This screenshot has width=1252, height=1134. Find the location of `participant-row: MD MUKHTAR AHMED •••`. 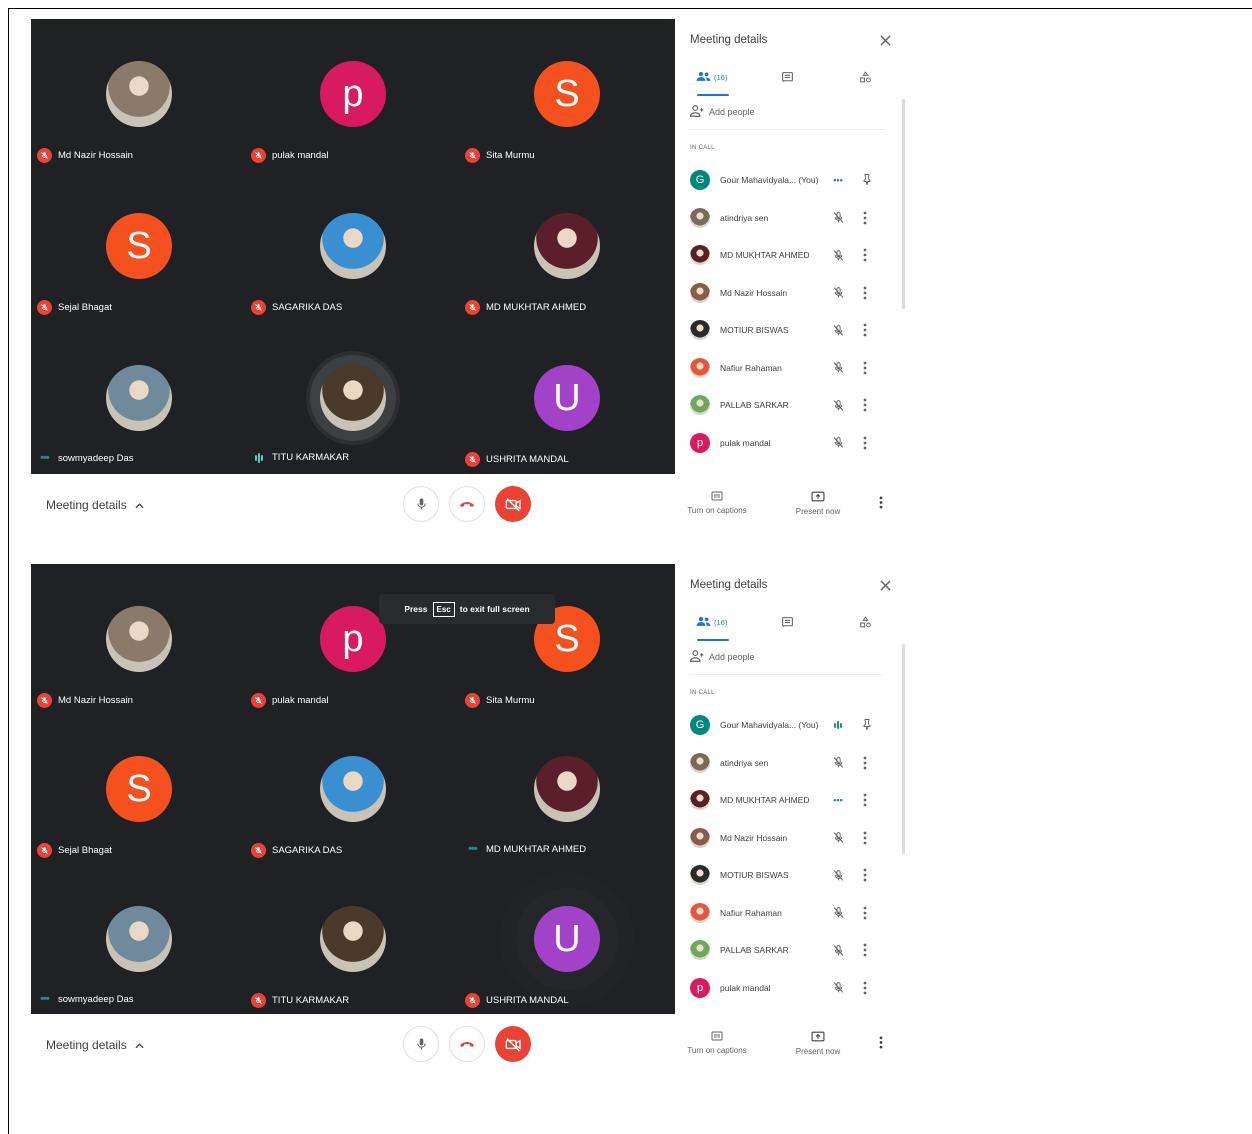

participant-row: MD MUKHTAR AHMED ••• is located at coordinates (788, 801).